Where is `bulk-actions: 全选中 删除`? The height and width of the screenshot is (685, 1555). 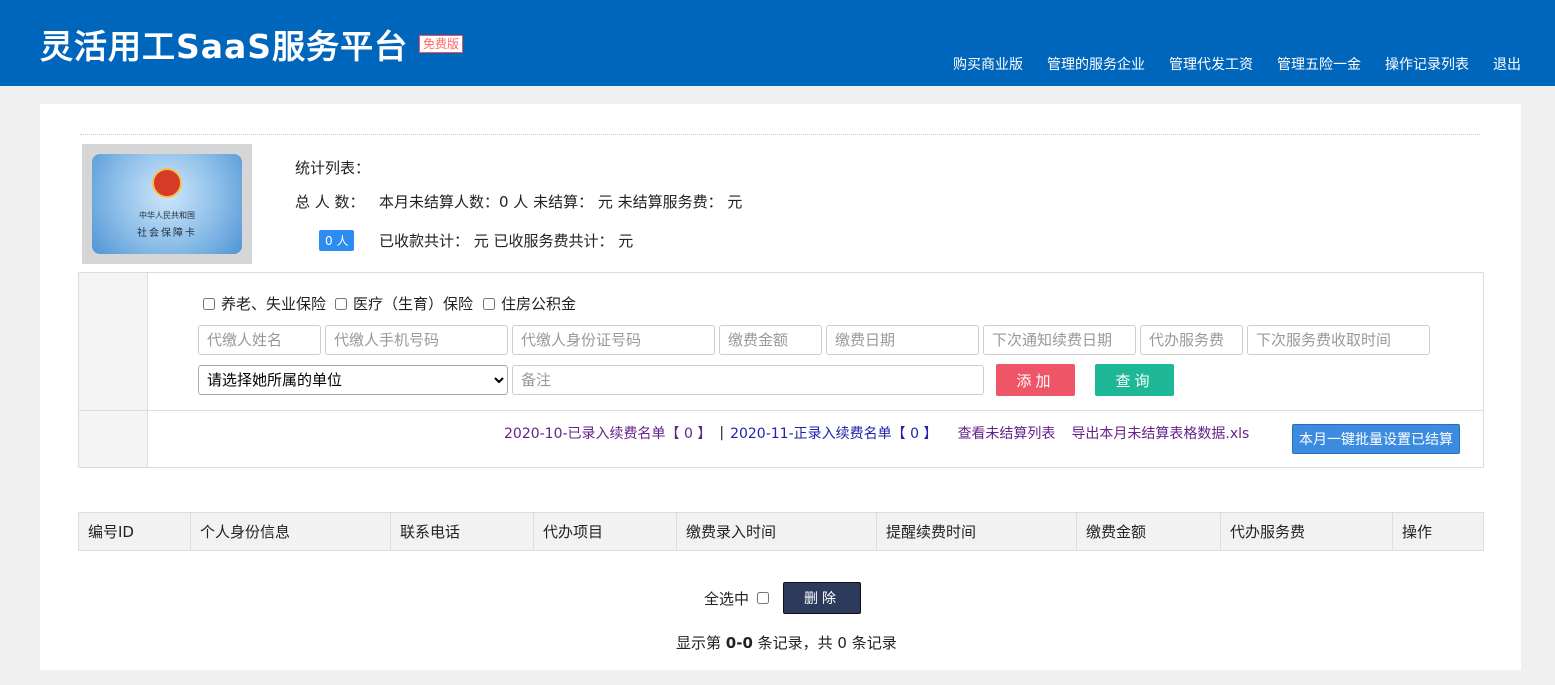 bulk-actions: 全选中 删除 is located at coordinates (783, 598).